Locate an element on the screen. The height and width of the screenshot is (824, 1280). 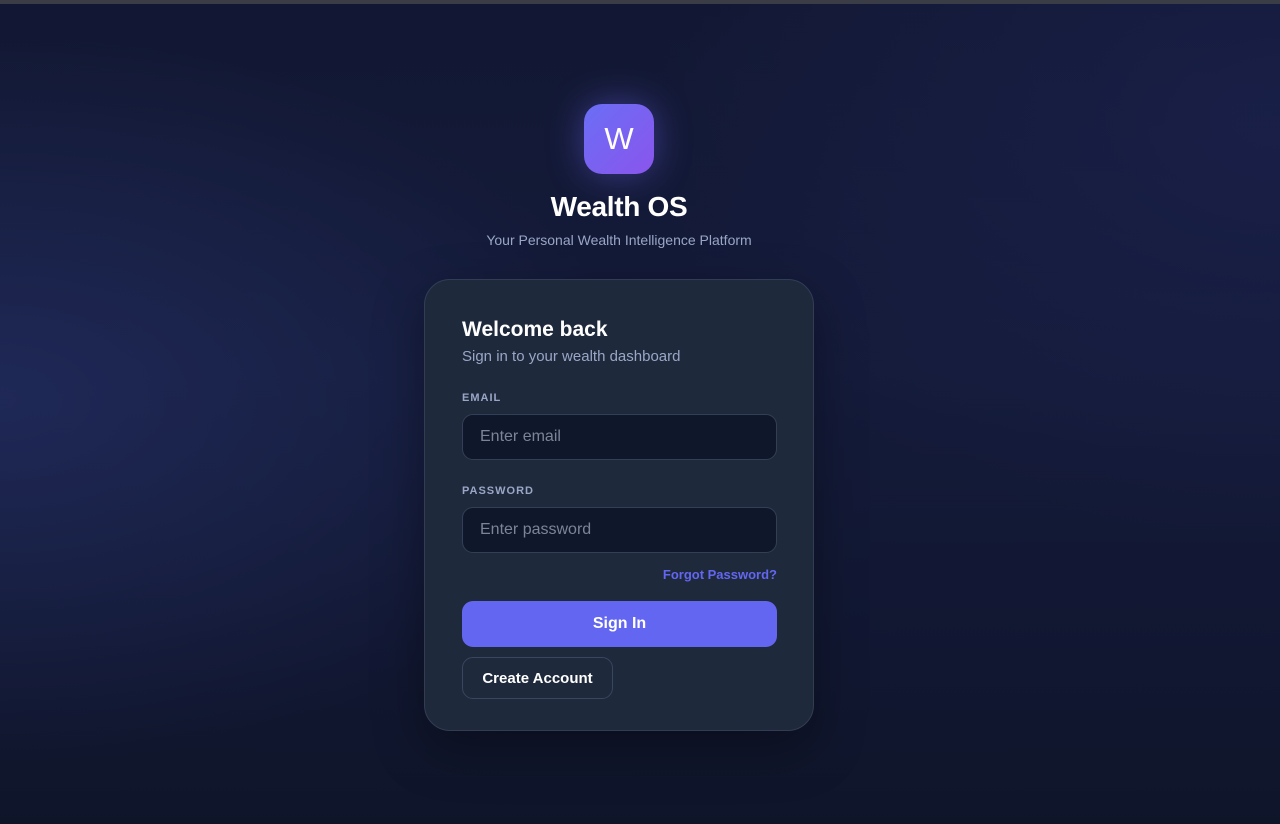
email-input is located at coordinates (619, 437).